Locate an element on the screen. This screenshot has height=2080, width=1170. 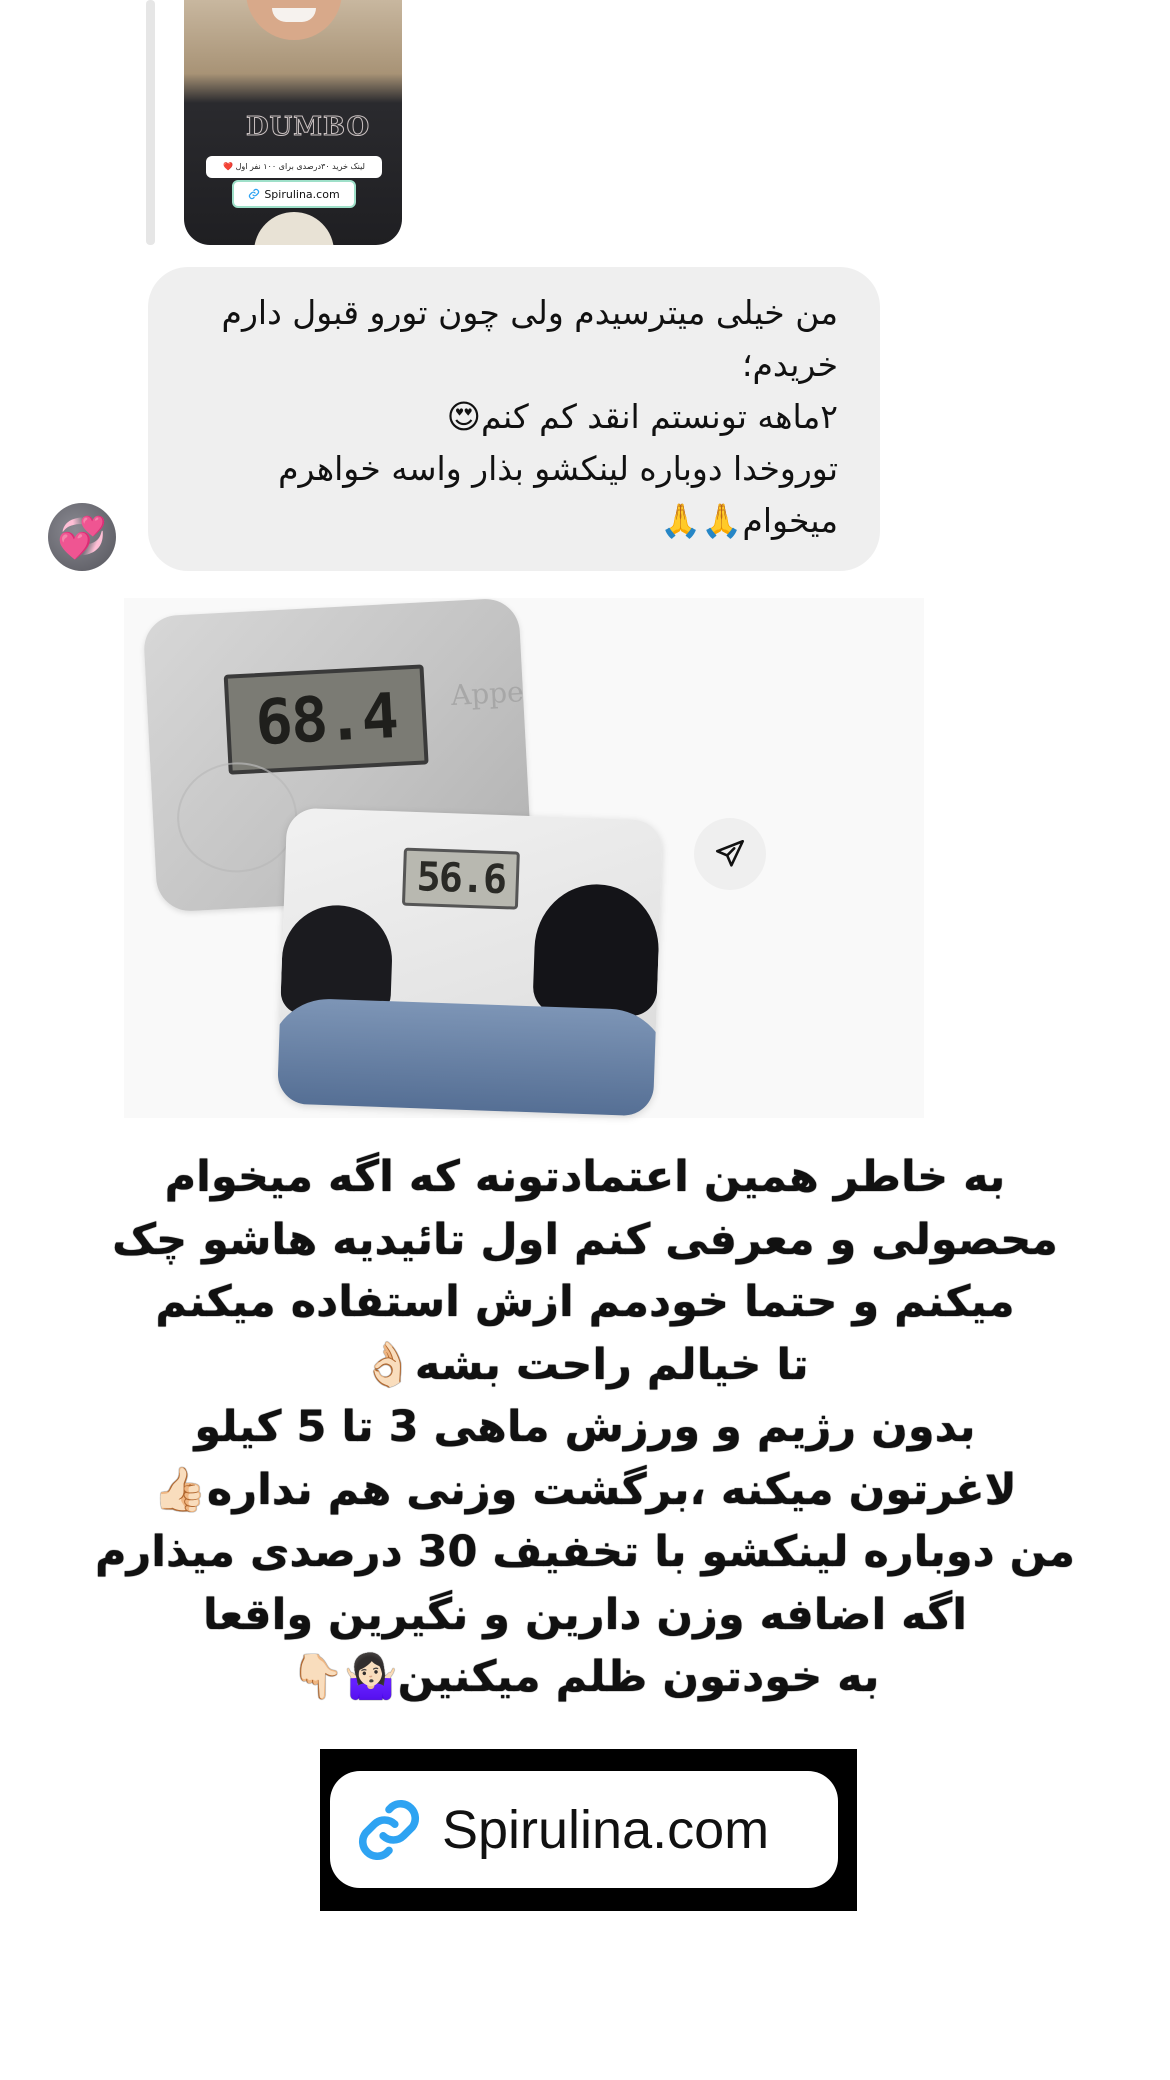
caption-line: لاغرتون میکنه ،برگشت وزنی هم نداره👍🏻 is located at coordinates (585, 1489).